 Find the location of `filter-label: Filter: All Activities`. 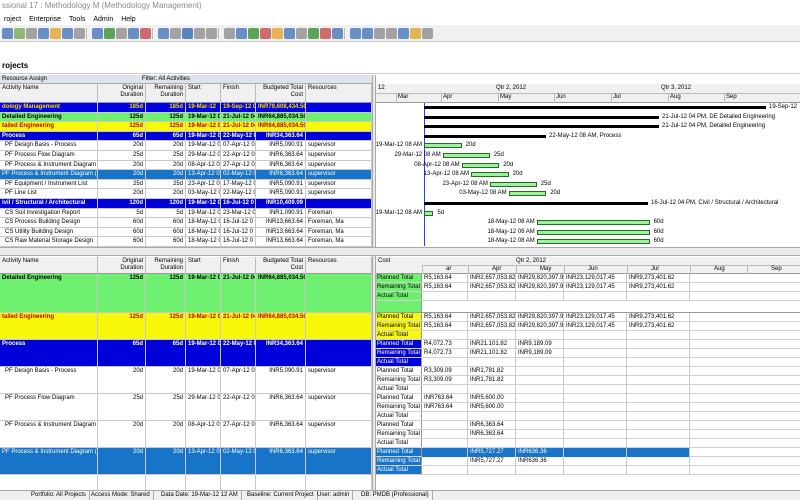

filter-label: Filter: All Activities is located at coordinates (166, 79).